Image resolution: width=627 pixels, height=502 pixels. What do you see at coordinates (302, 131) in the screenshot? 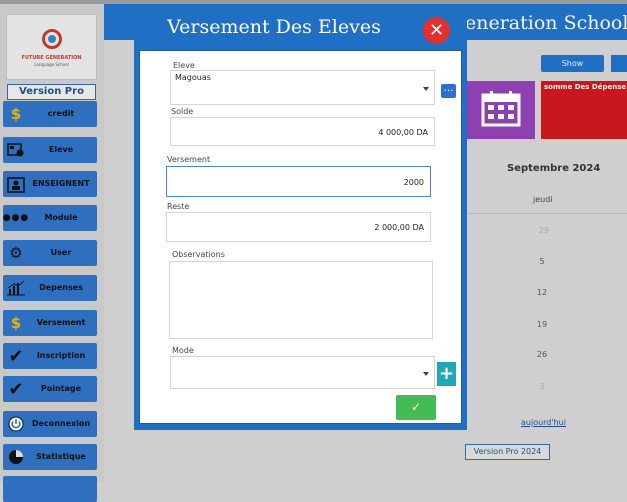
I see `solde-field: 4 000,00 DA` at bounding box center [302, 131].